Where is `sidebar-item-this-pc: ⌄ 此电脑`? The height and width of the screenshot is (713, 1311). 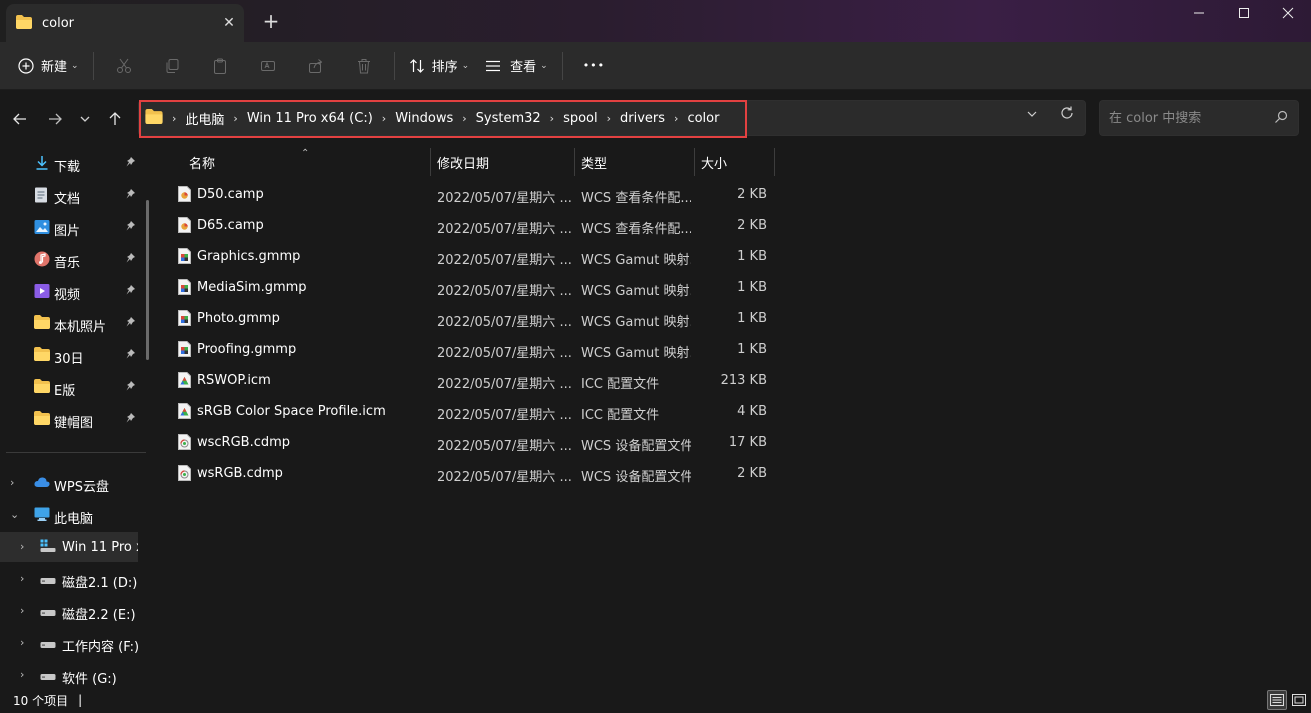
sidebar-item-this-pc: ⌄ 此电脑 is located at coordinates (74, 515).